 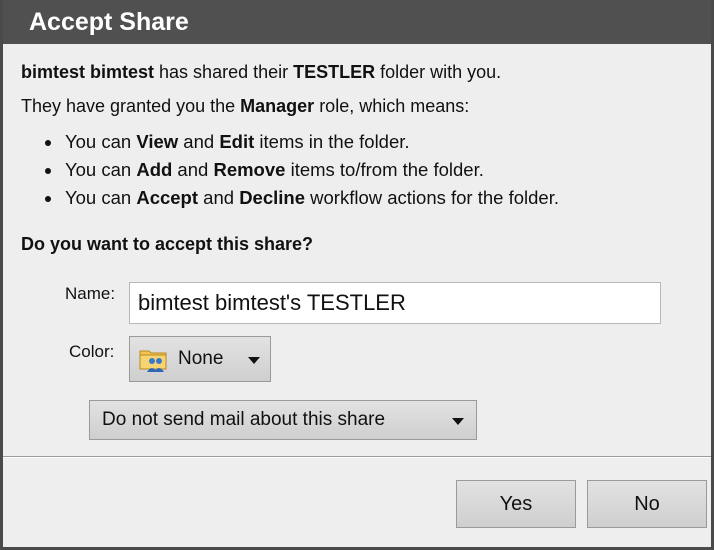 I want to click on perm-bold: Edit, so click(x=237, y=141).